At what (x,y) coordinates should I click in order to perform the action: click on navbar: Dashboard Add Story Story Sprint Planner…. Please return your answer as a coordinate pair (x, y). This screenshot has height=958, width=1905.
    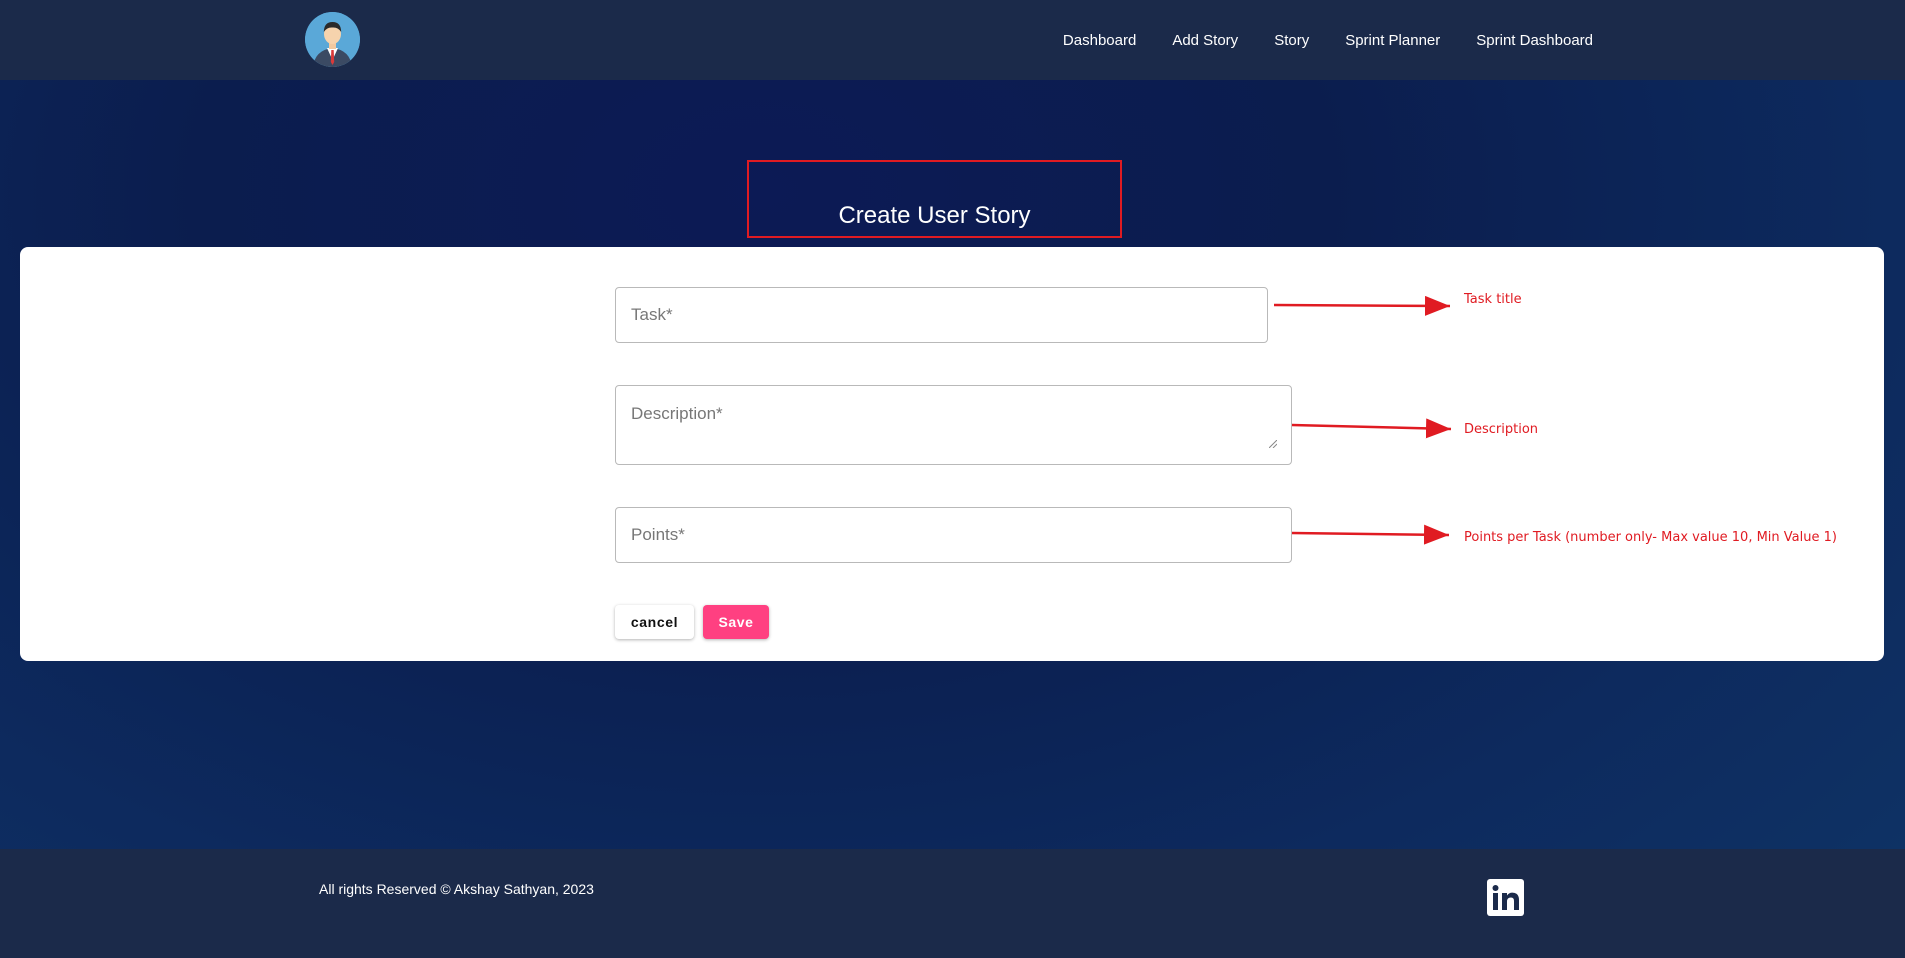
    Looking at the image, I should click on (952, 40).